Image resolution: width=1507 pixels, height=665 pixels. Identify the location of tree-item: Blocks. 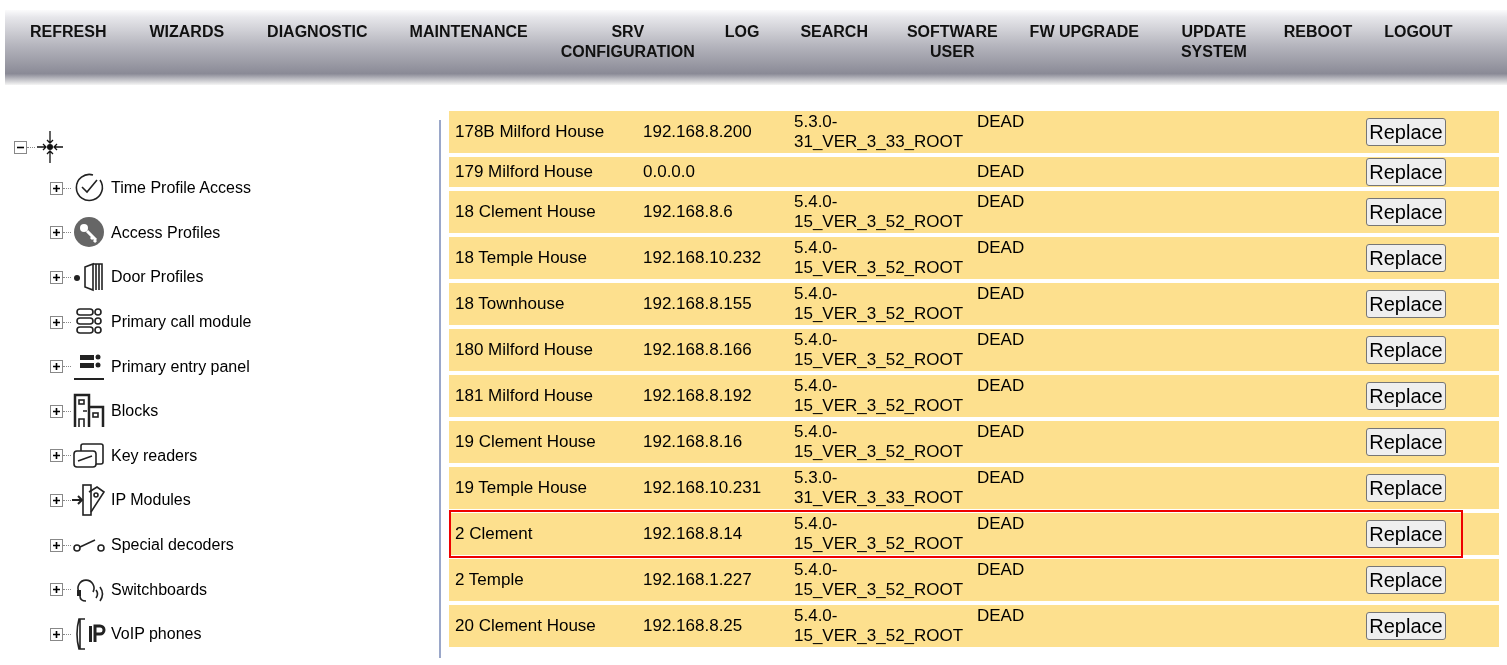
(135, 411).